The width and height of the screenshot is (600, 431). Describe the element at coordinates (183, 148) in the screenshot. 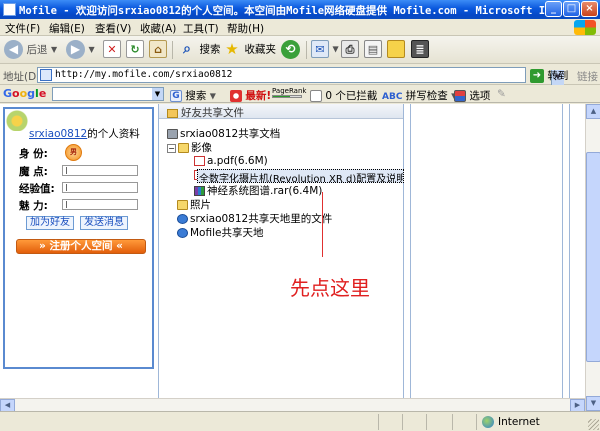

I see `folder-open-icon` at that location.